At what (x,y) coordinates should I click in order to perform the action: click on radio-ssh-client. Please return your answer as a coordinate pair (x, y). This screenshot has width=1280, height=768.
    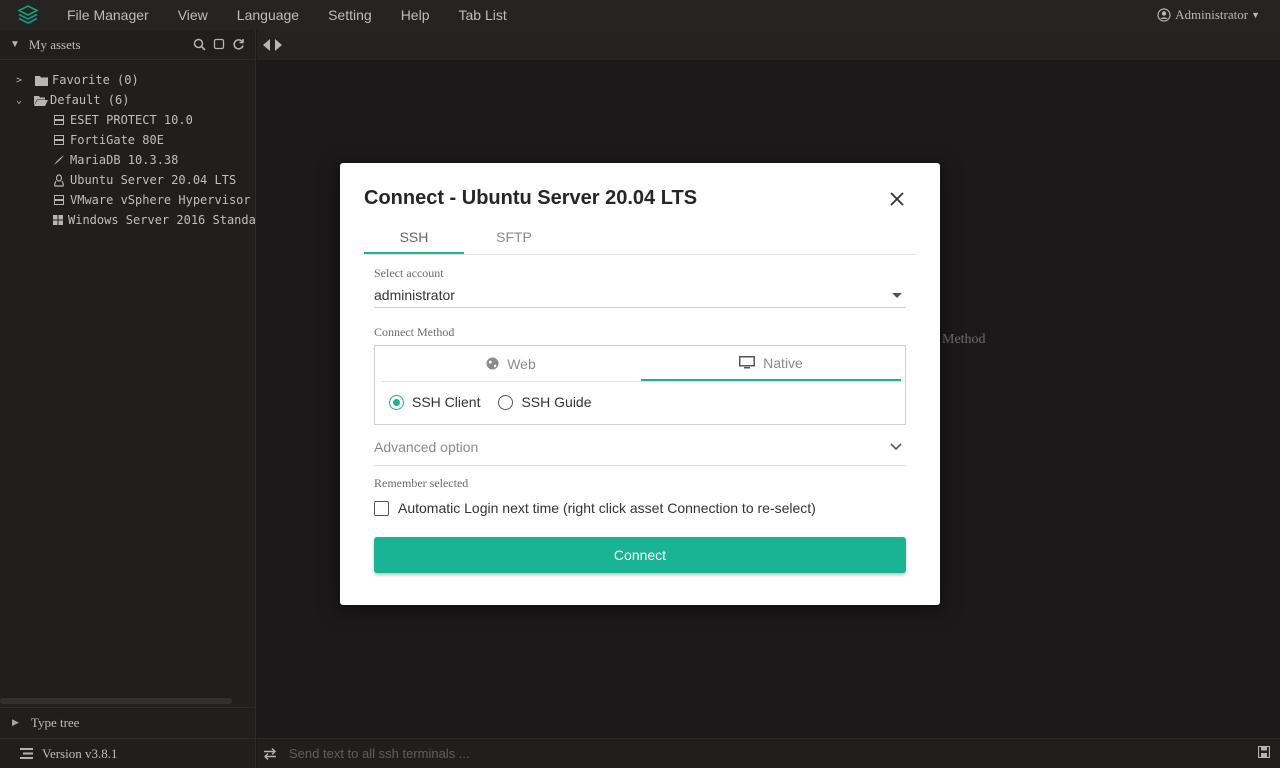
    Looking at the image, I should click on (396, 402).